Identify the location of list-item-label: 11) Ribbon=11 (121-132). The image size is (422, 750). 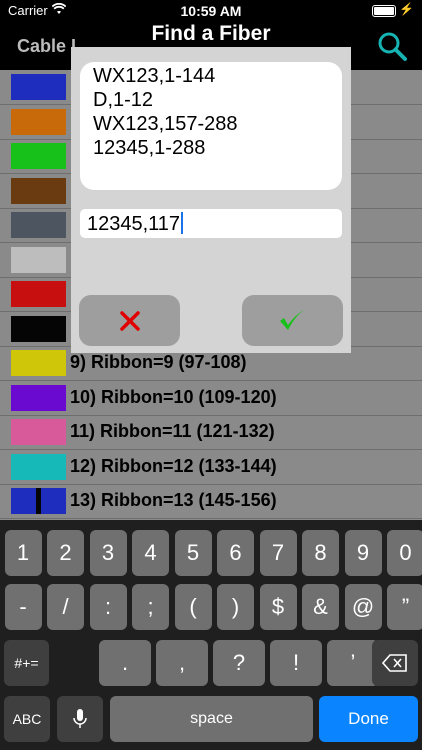
(172, 431).